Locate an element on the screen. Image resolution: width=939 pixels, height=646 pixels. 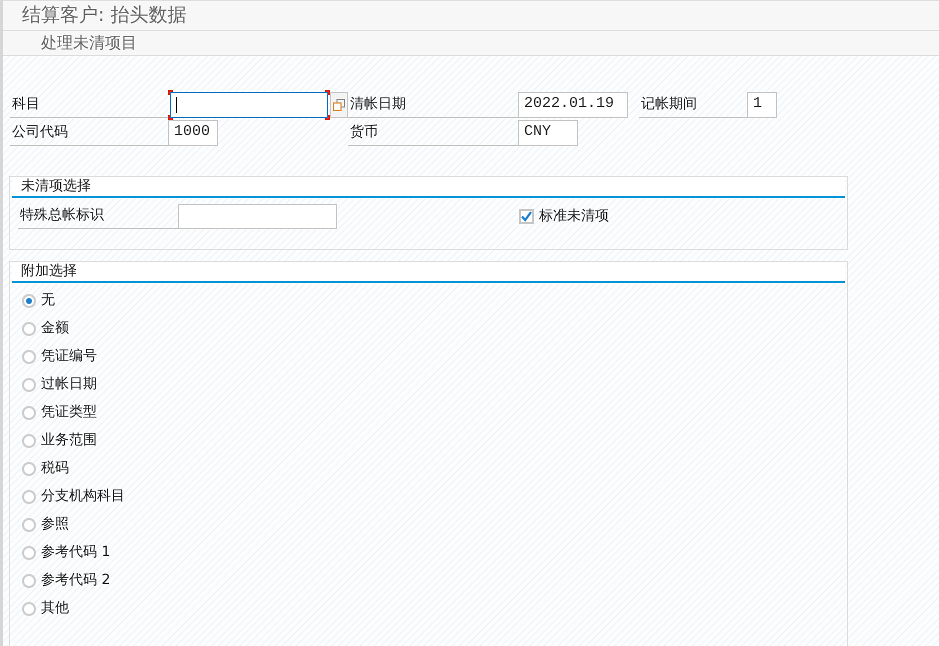
radio-label: 税码 is located at coordinates (55, 468).